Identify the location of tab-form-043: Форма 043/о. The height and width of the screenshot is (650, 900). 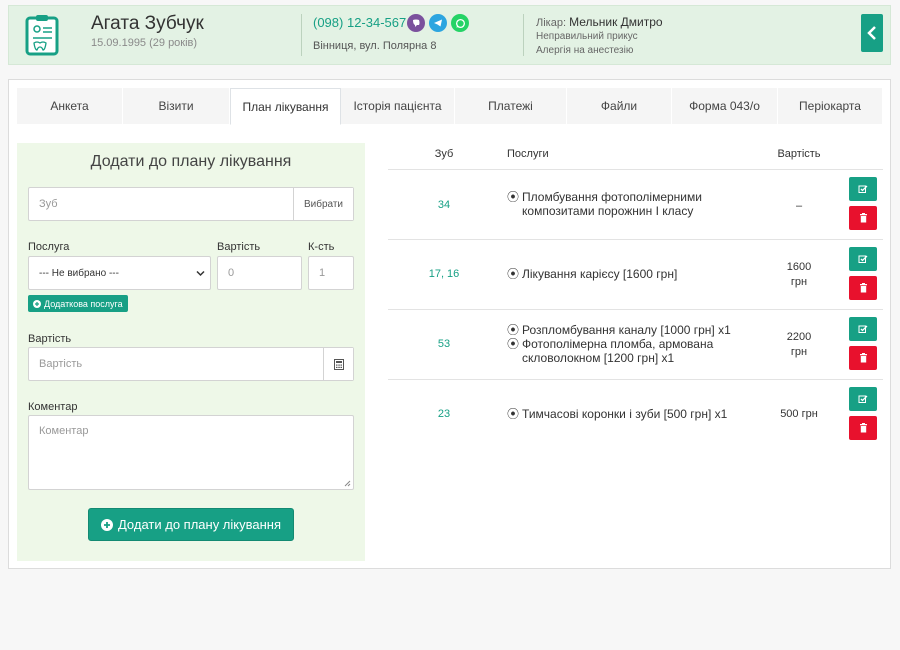
(725, 106).